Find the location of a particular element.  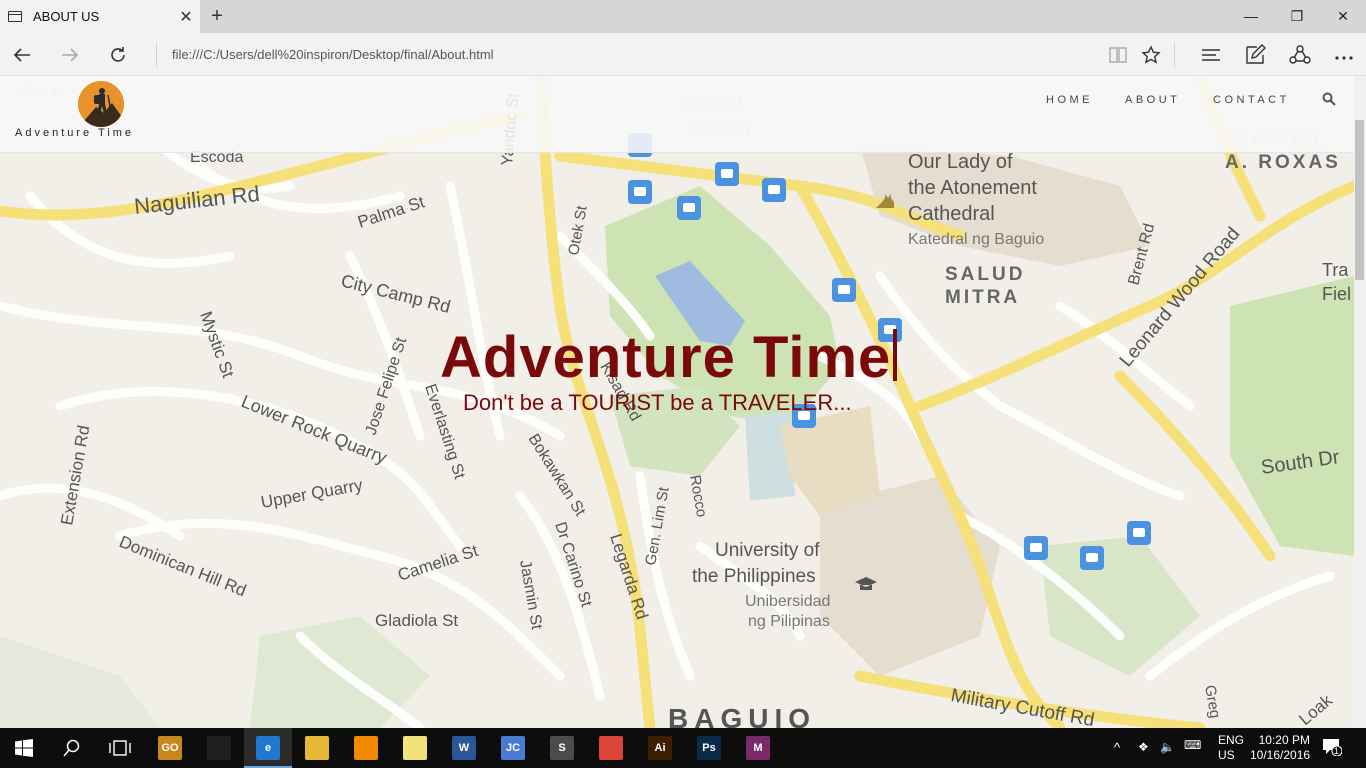

share-icon is located at coordinates (1300, 54).